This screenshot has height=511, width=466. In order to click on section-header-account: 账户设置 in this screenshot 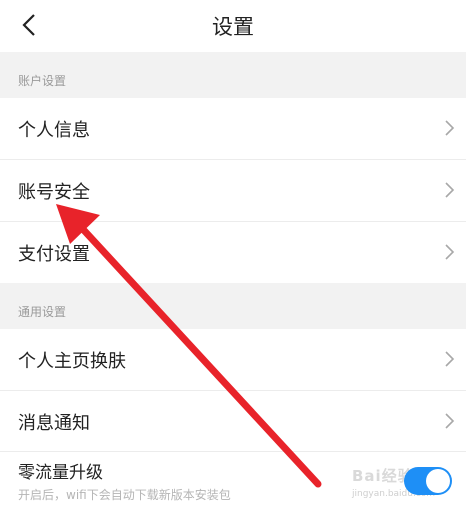, I will do `click(233, 75)`.